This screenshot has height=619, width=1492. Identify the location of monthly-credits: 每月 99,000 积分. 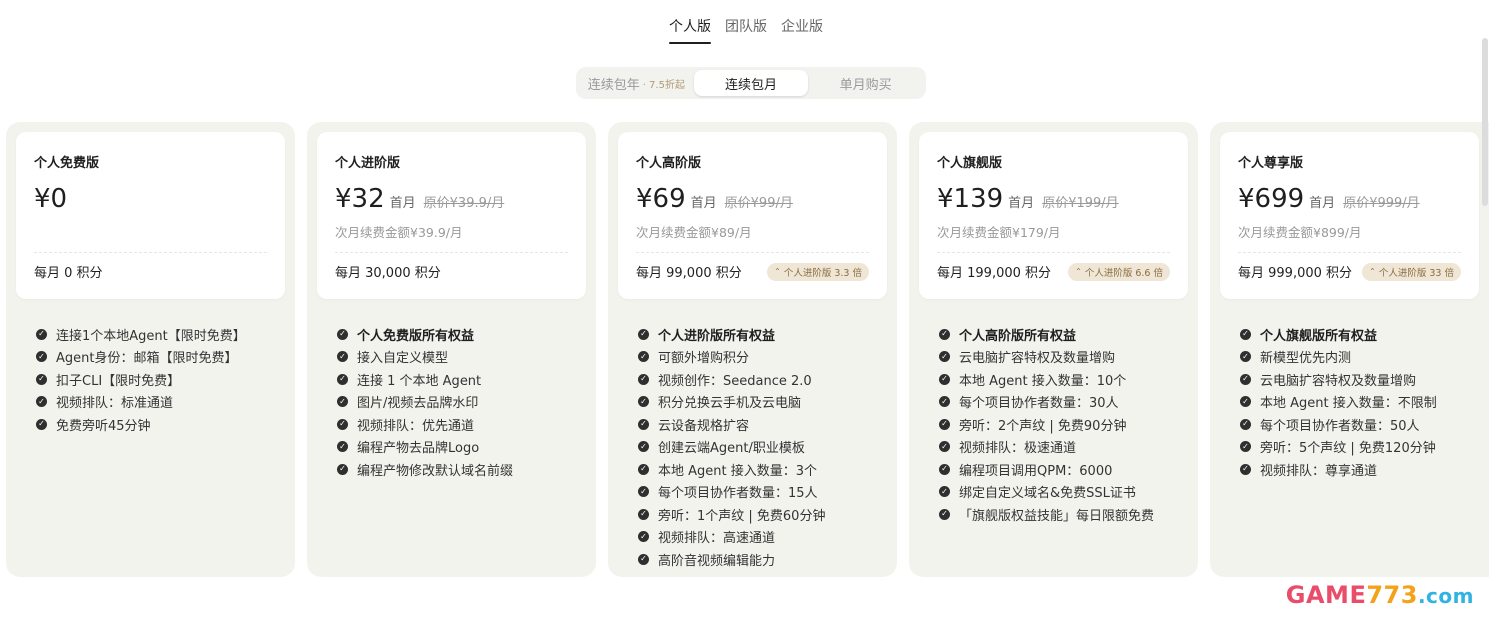
(689, 273).